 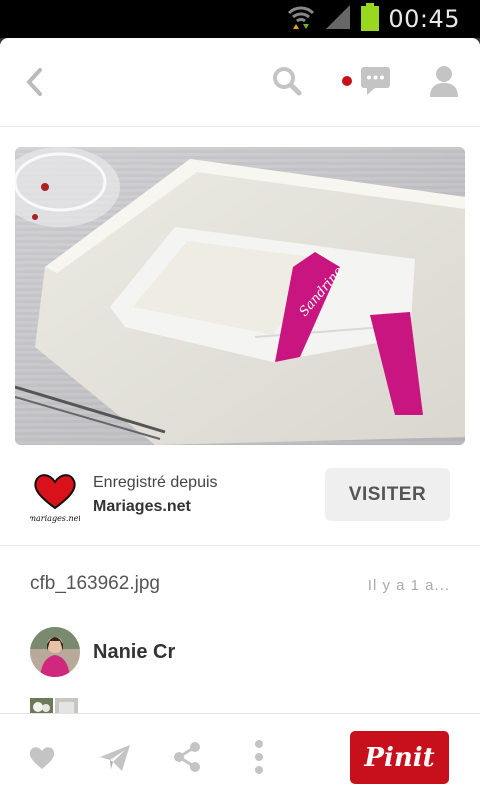 I want to click on battery-icon, so click(x=370, y=19).